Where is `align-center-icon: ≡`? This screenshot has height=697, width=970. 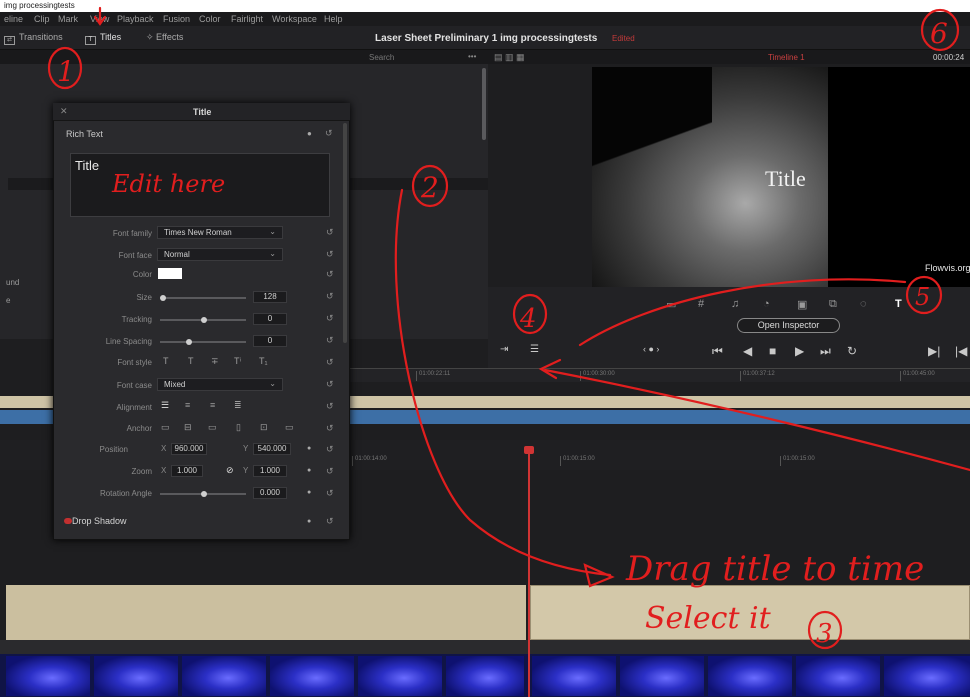 align-center-icon: ≡ is located at coordinates (187, 405).